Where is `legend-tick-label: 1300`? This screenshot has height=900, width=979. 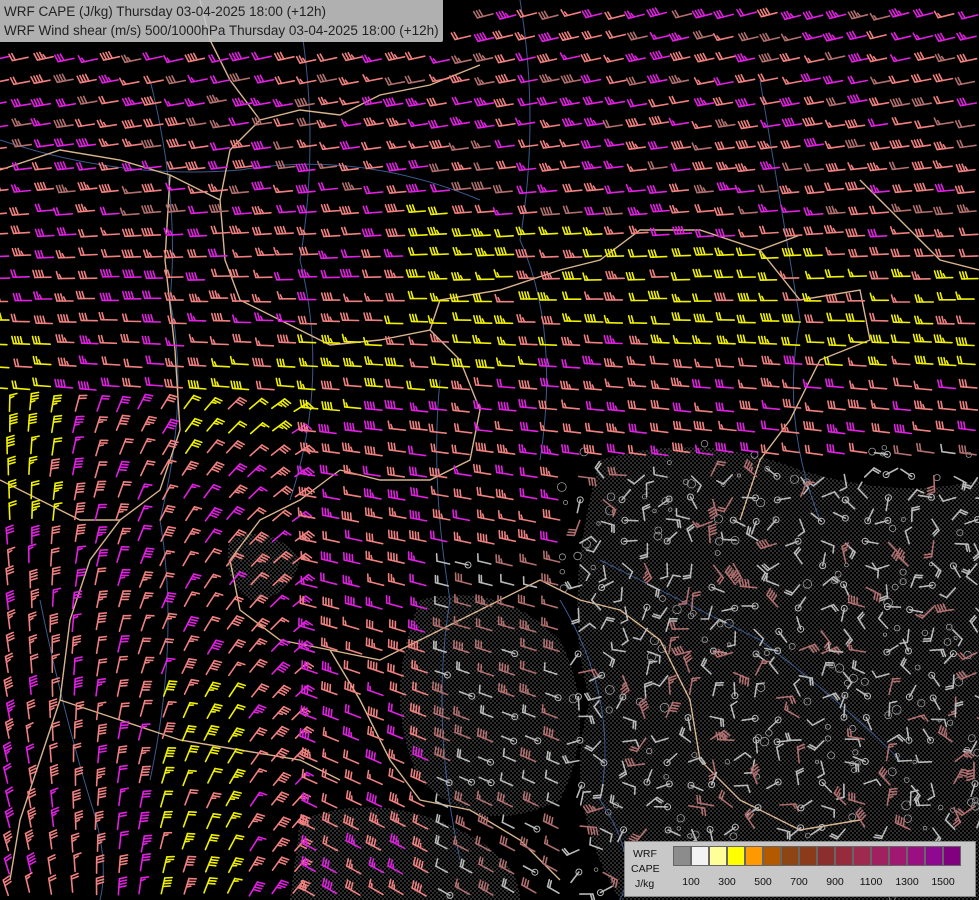 legend-tick-label: 1300 is located at coordinates (907, 882).